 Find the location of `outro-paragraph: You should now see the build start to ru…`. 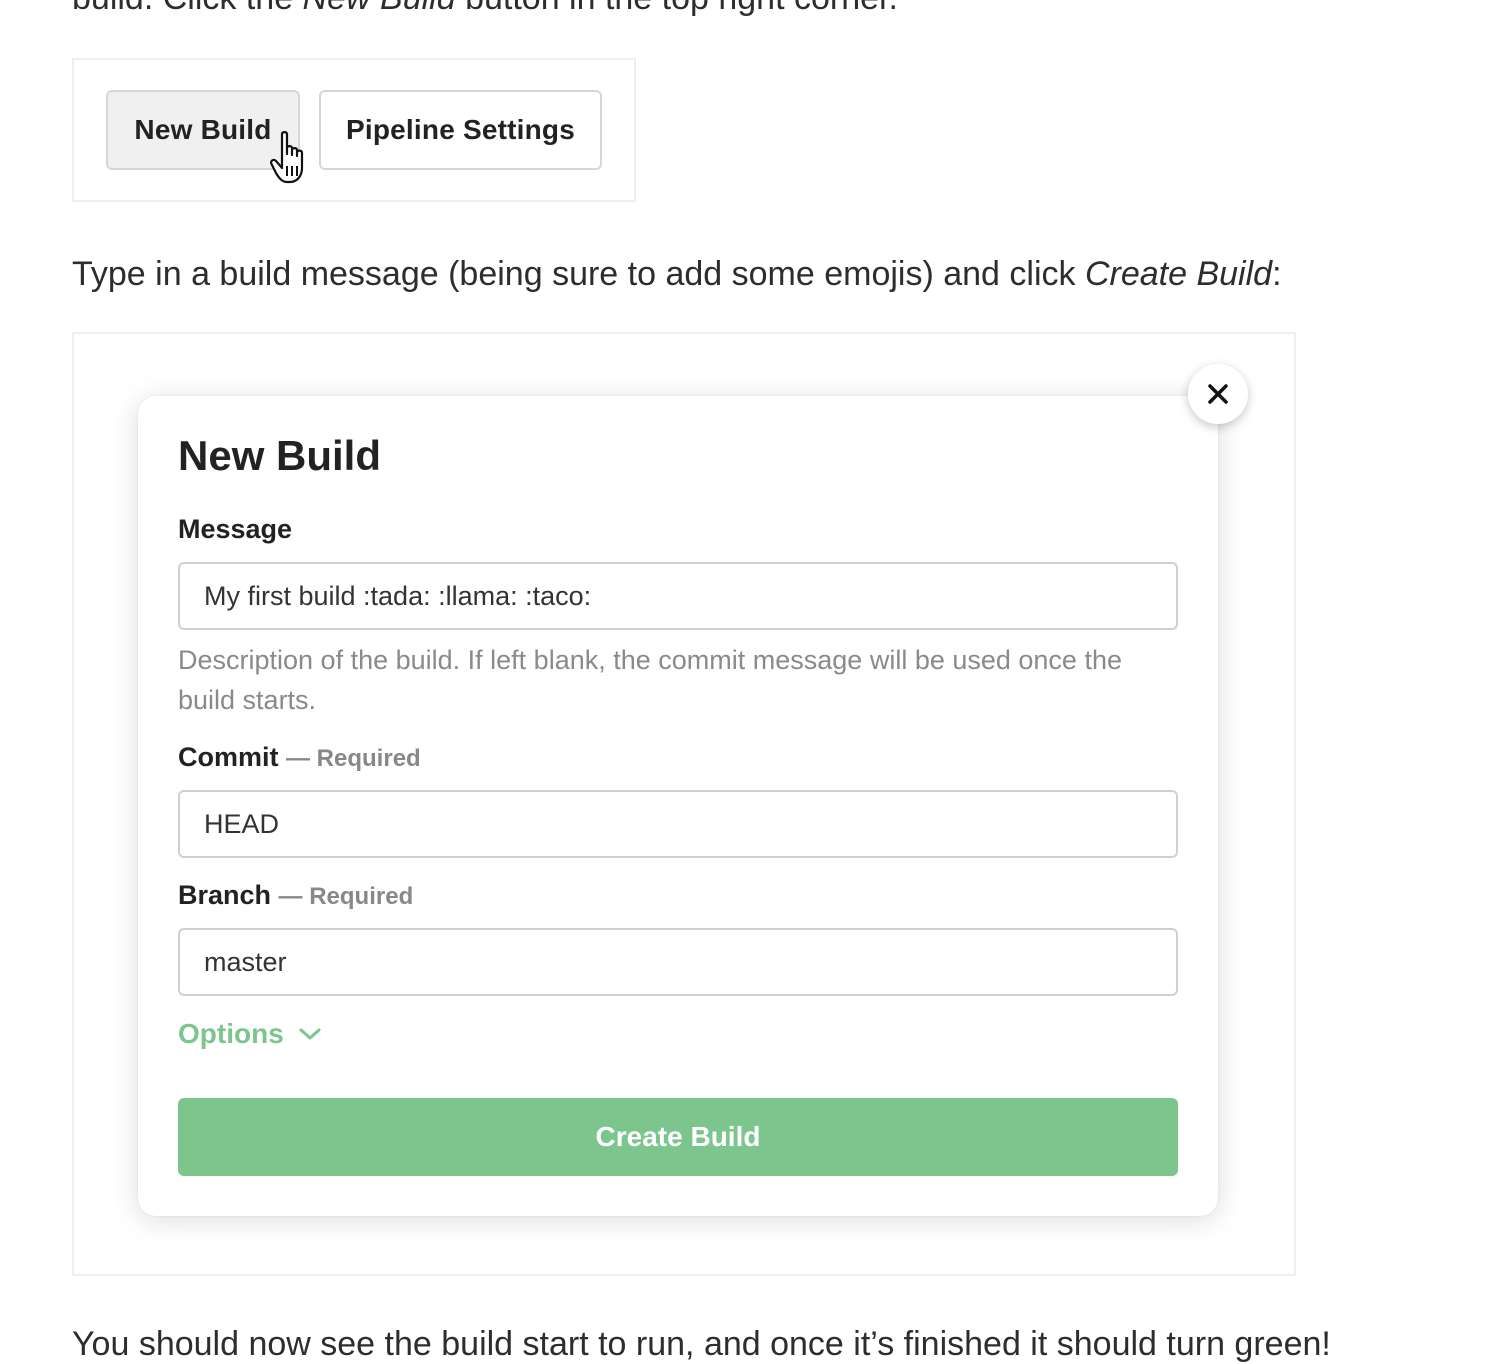

outro-paragraph: You should now see the build start to ru… is located at coordinates (701, 1344).